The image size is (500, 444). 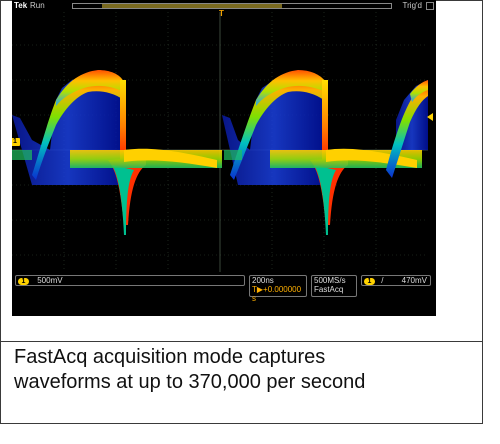 I want to click on horizontal-readout: 200ns T▶+0.000000 s, so click(x=278, y=289).